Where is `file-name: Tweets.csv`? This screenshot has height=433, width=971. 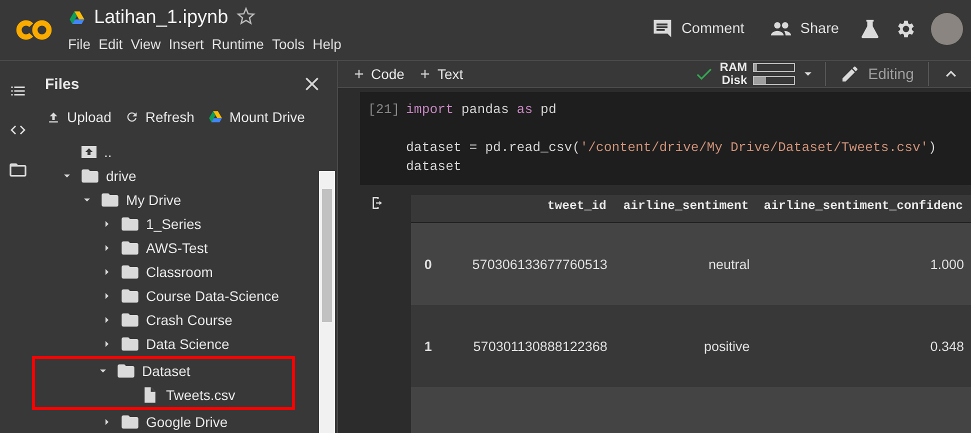 file-name: Tweets.csv is located at coordinates (201, 395).